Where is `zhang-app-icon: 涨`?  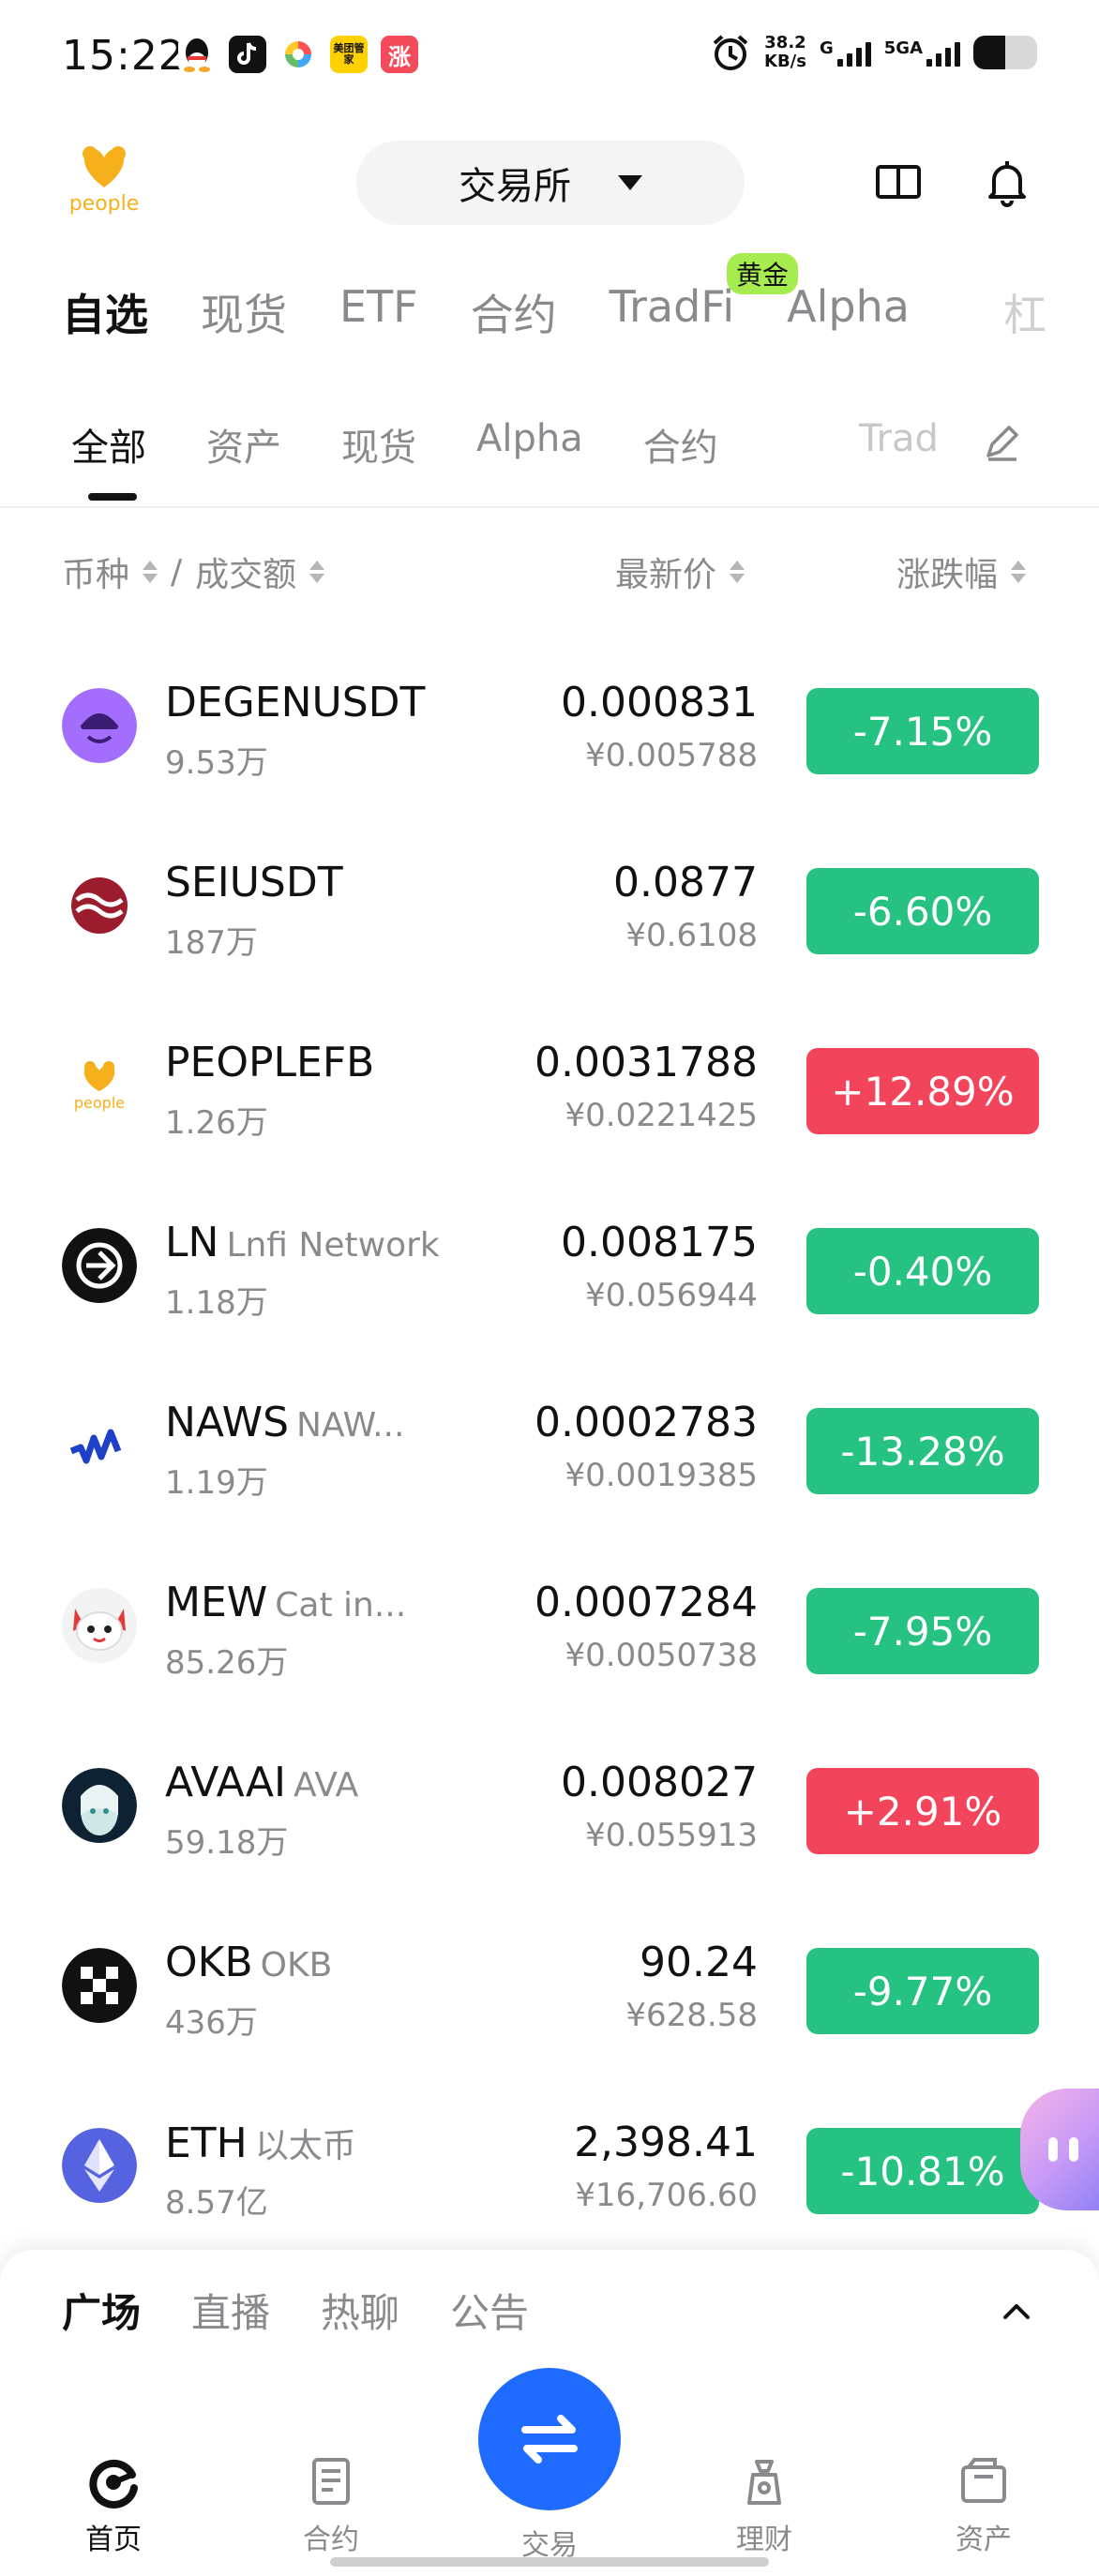
zhang-app-icon: 涨 is located at coordinates (399, 54).